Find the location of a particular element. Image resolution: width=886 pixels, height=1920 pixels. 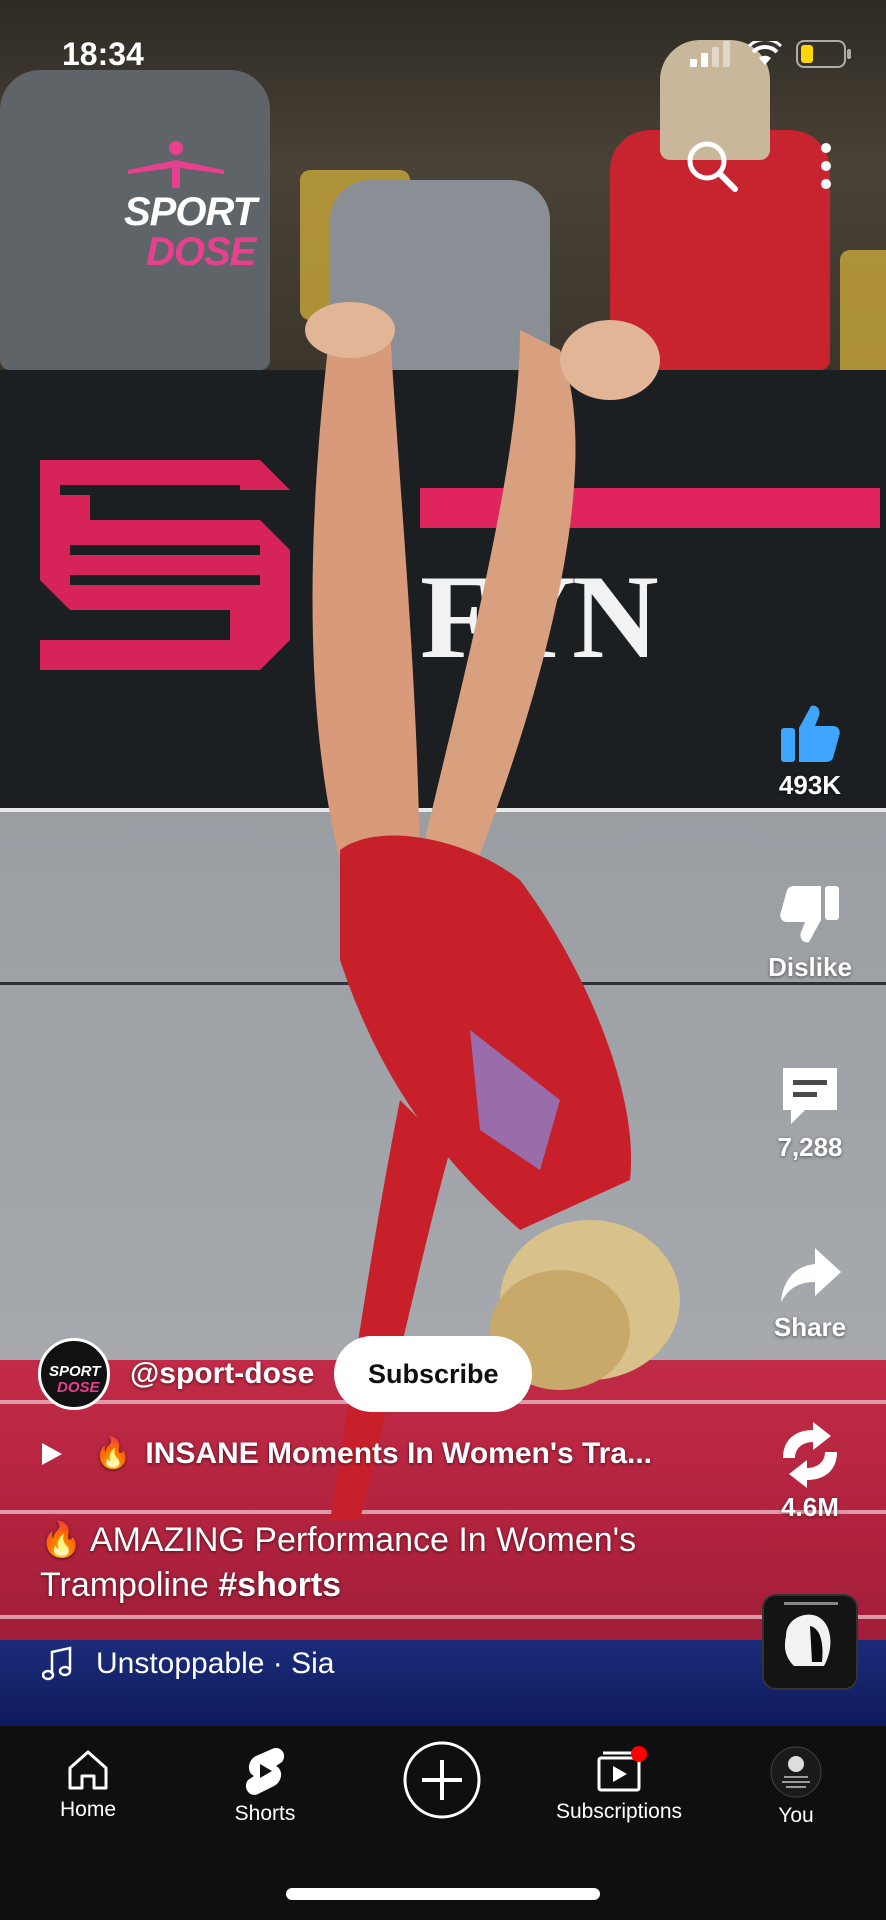

channel-avatar: SPORT DOSE is located at coordinates (74, 1374).